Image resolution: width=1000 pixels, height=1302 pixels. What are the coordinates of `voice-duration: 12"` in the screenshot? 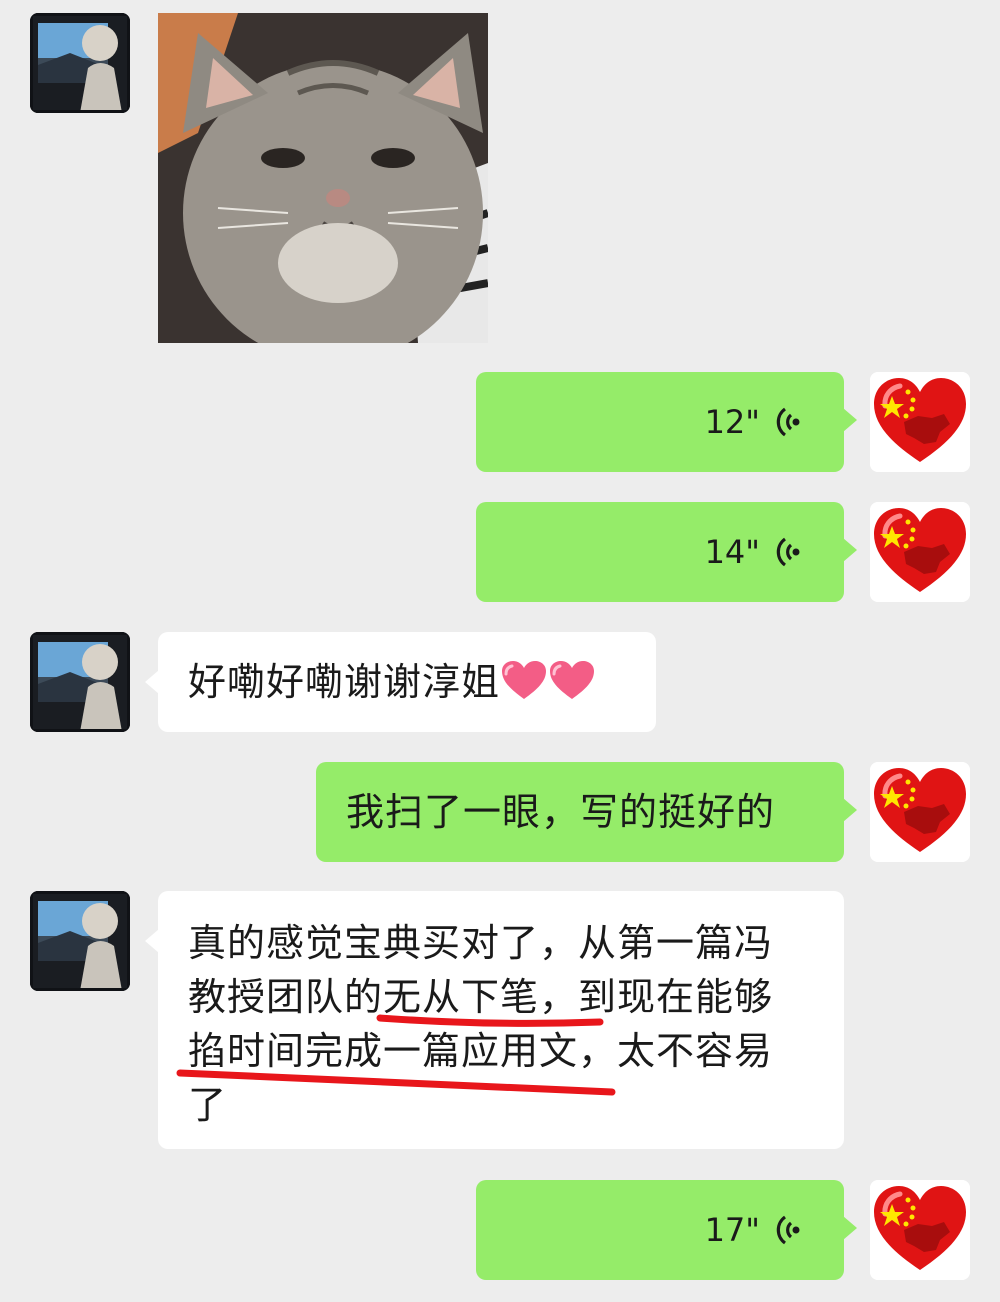 It's located at (732, 422).